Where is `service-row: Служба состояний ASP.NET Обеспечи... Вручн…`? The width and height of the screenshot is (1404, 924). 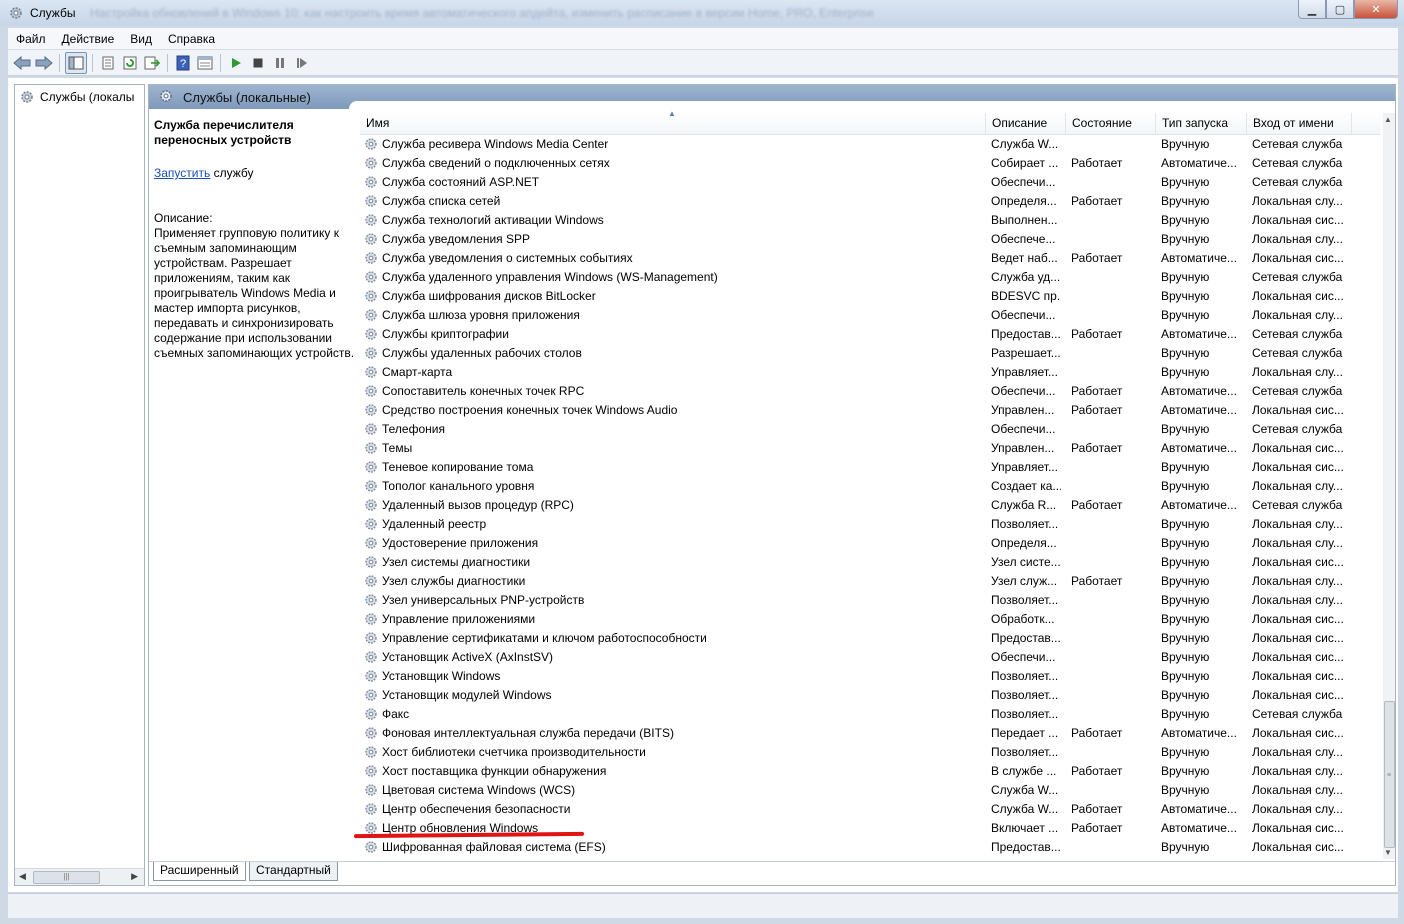 service-row: Служба состояний ASP.NET Обеспечи... Вручн… is located at coordinates (870, 182).